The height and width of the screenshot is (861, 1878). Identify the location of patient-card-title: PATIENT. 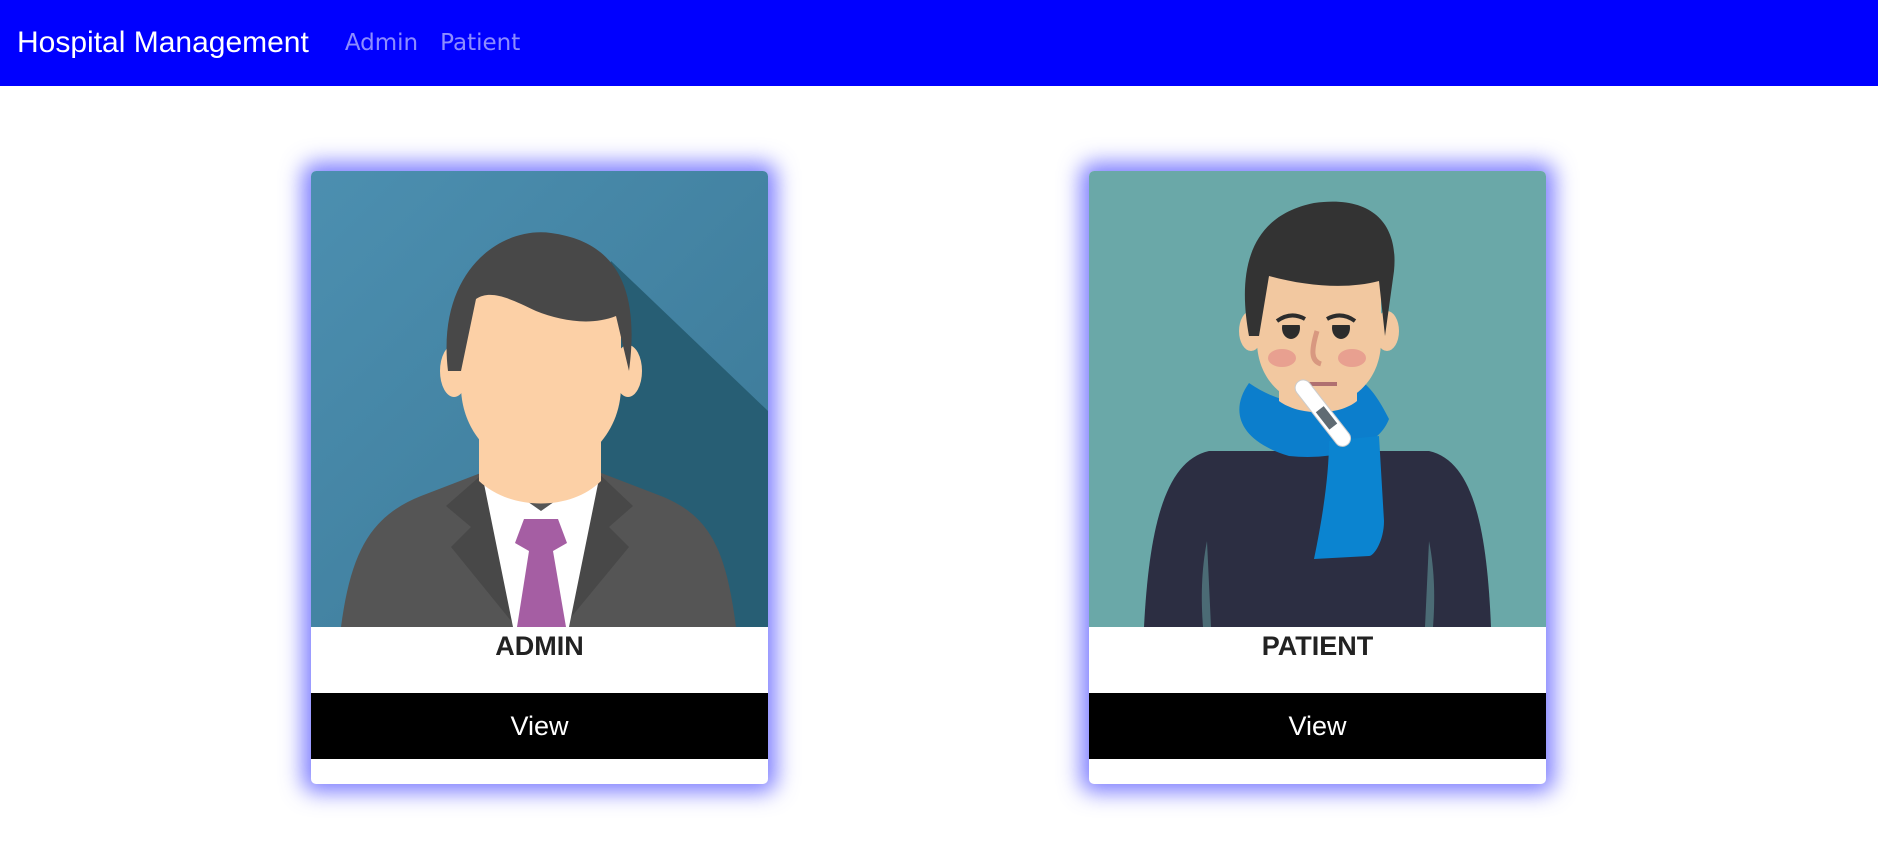
(1317, 646).